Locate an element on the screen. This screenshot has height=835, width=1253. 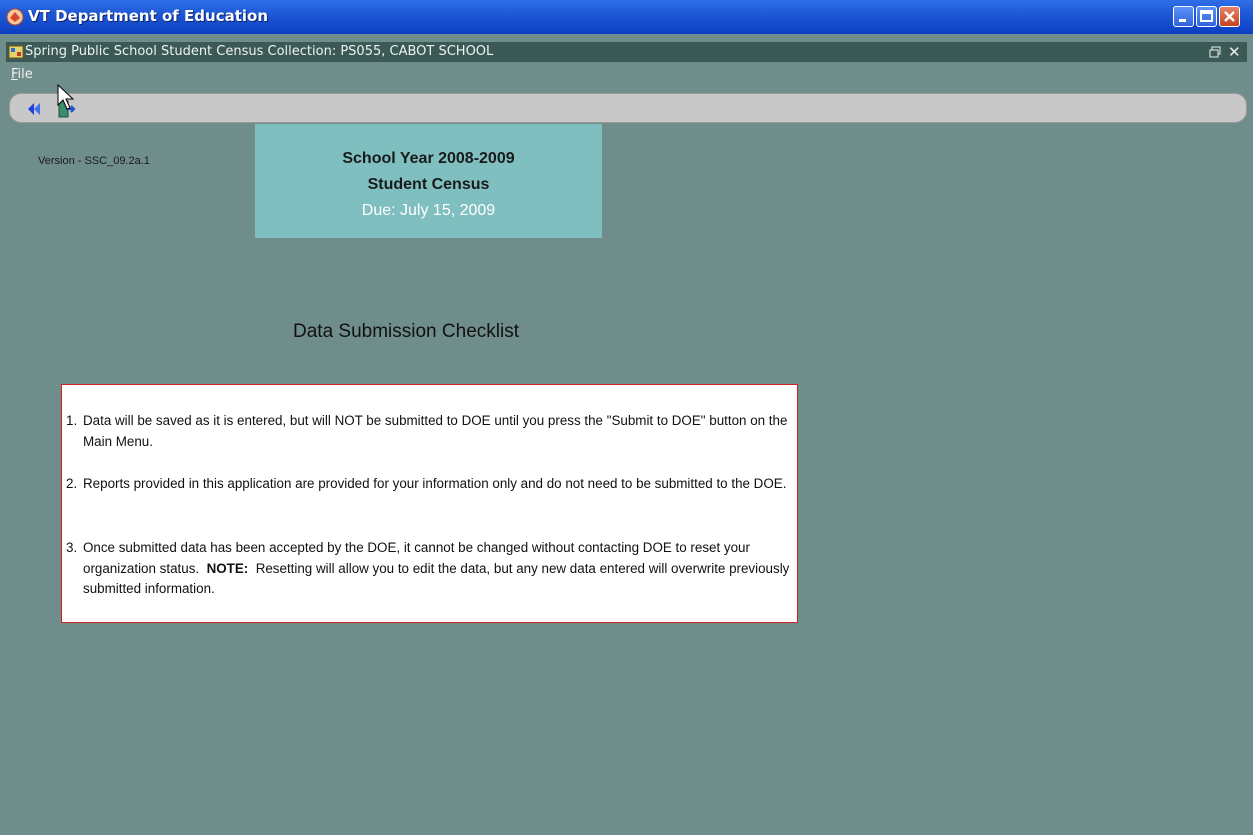
minimize-icon is located at coordinates (1182, 20).